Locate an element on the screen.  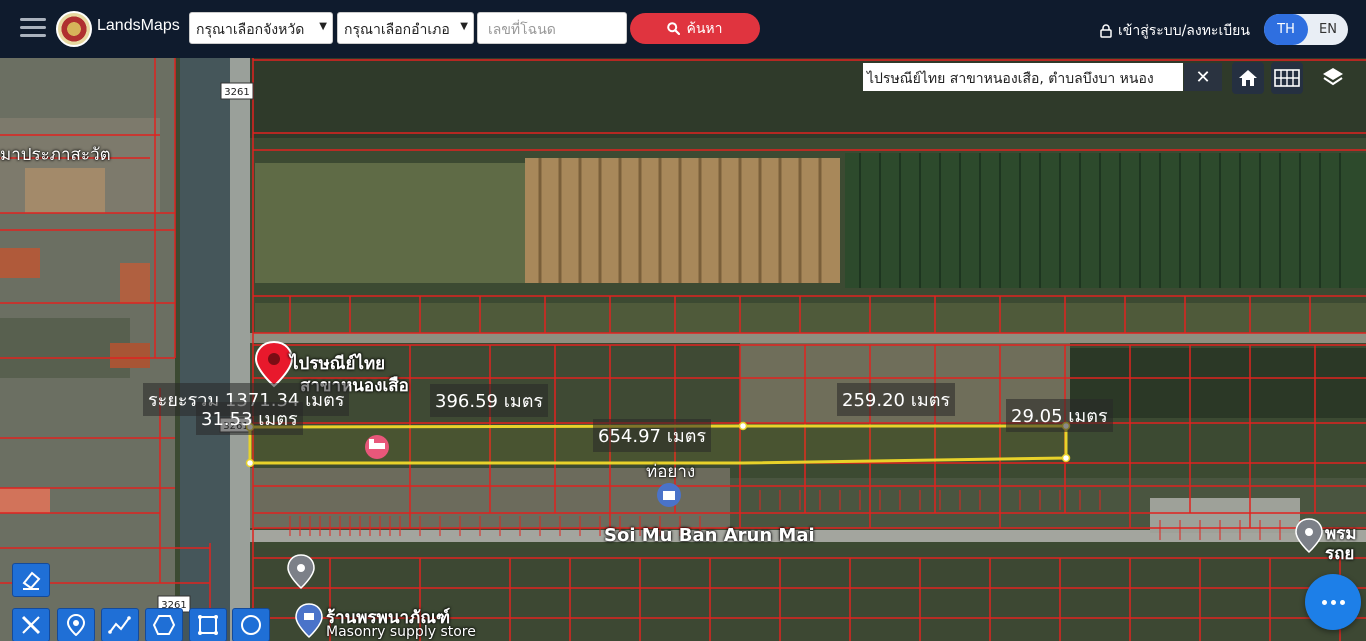
login-link: เข้าสู่ระบบ/ลงทะเบียน is located at coordinates (1175, 31).